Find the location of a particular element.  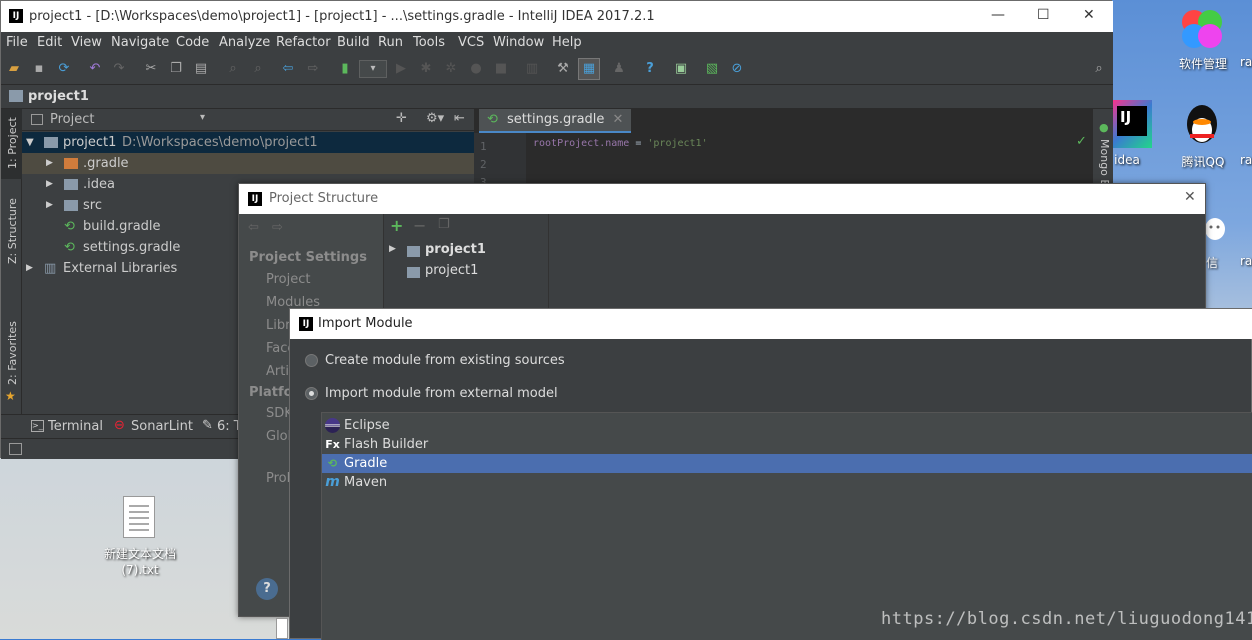

import-external-model-label: Import module from external model is located at coordinates (441, 393).